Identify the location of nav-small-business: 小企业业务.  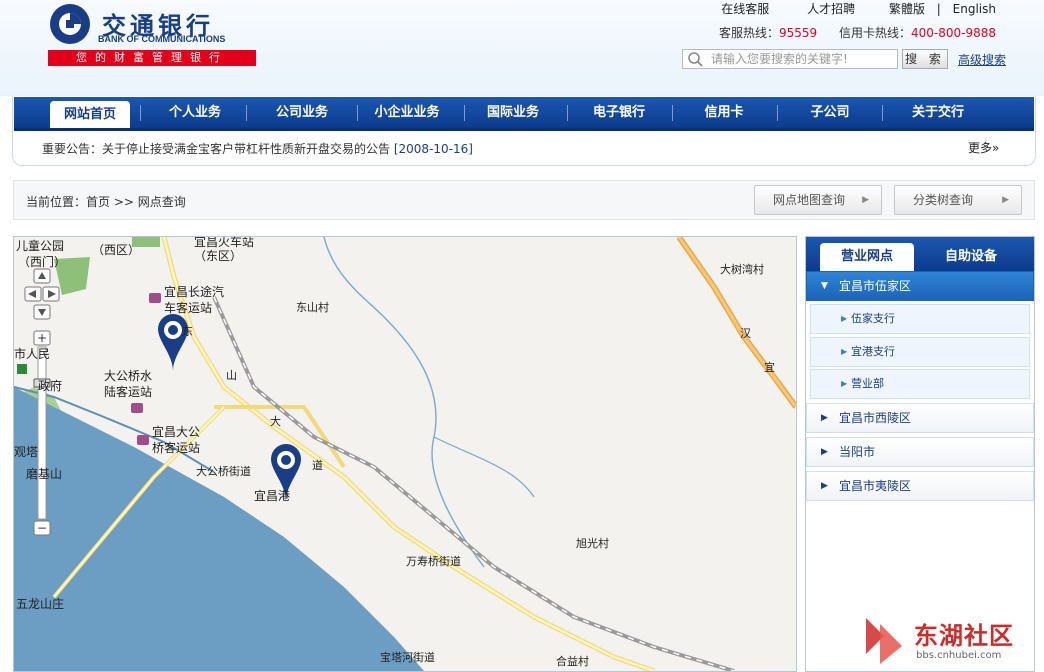
(407, 112).